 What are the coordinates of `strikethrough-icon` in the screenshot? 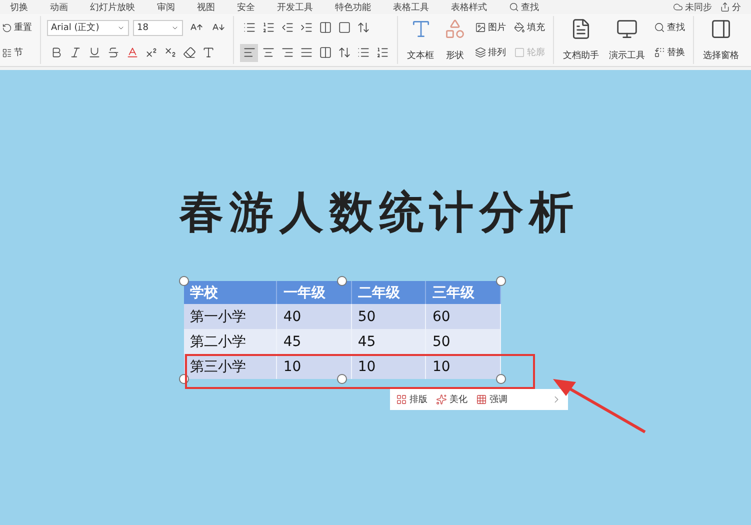 It's located at (113, 52).